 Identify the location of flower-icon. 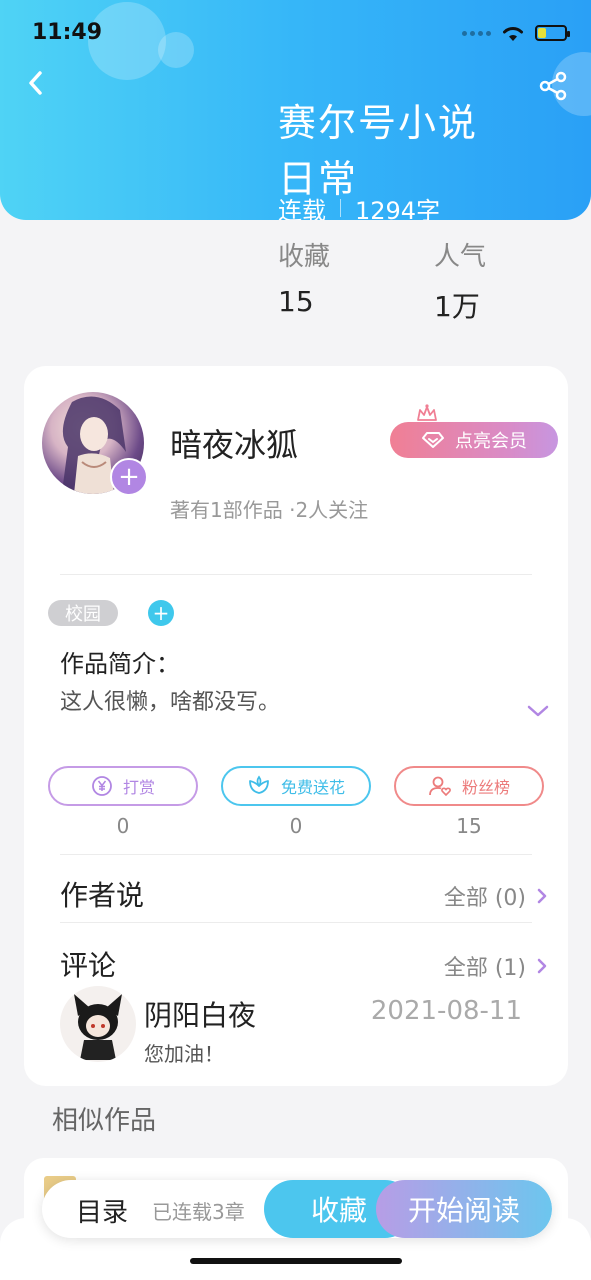
(259, 784).